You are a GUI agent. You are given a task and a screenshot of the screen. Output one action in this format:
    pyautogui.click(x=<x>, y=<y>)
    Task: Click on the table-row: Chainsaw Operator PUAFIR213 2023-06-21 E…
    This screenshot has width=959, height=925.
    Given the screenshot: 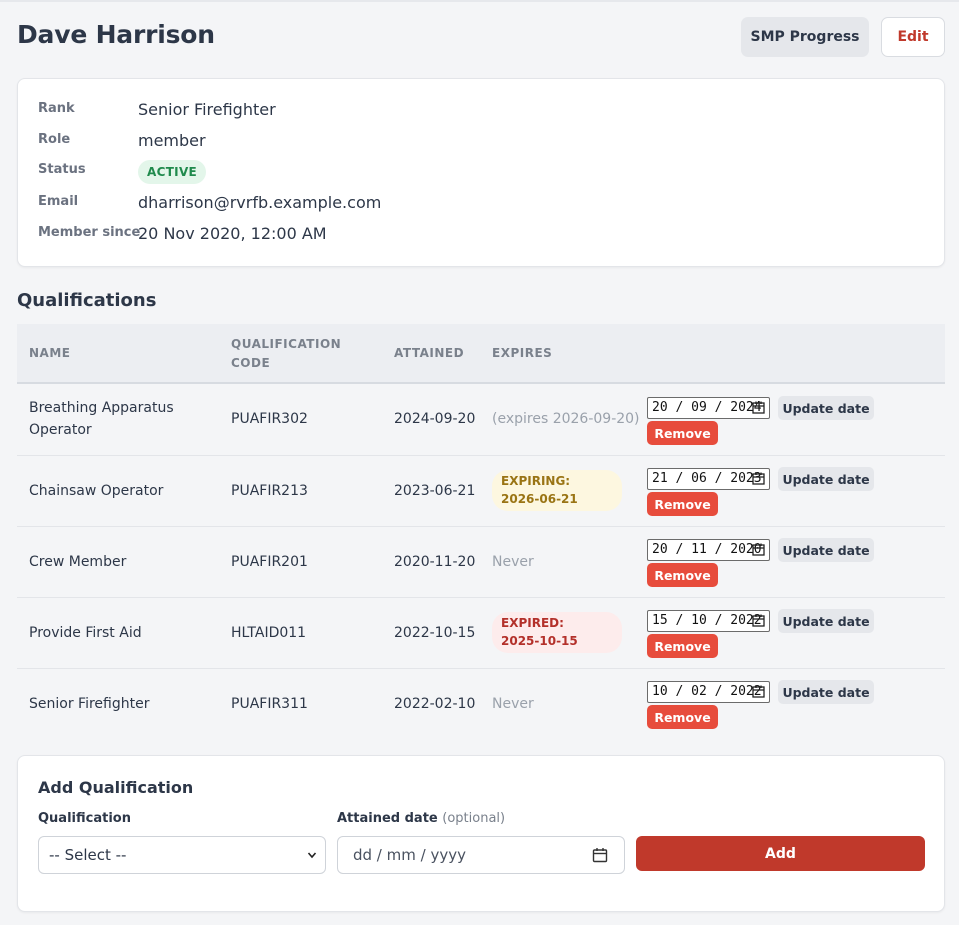 What is the action you would take?
    pyautogui.click(x=481, y=491)
    